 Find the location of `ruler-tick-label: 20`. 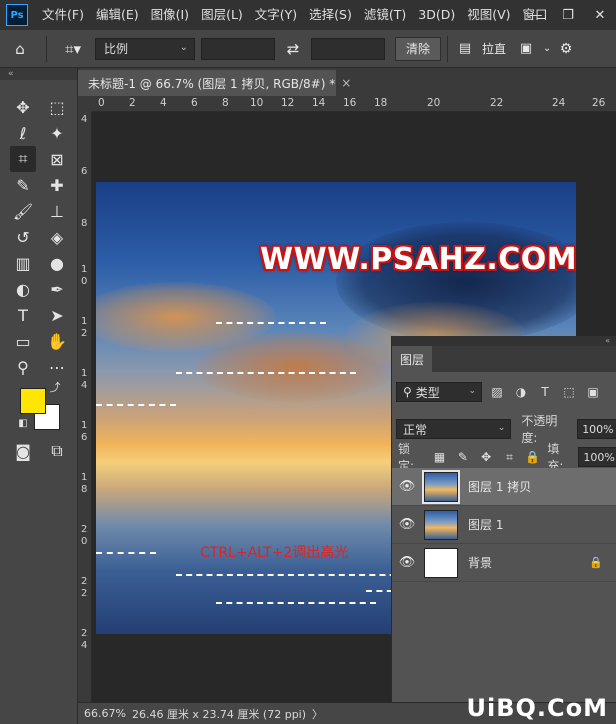

ruler-tick-label: 20 is located at coordinates (434, 103).